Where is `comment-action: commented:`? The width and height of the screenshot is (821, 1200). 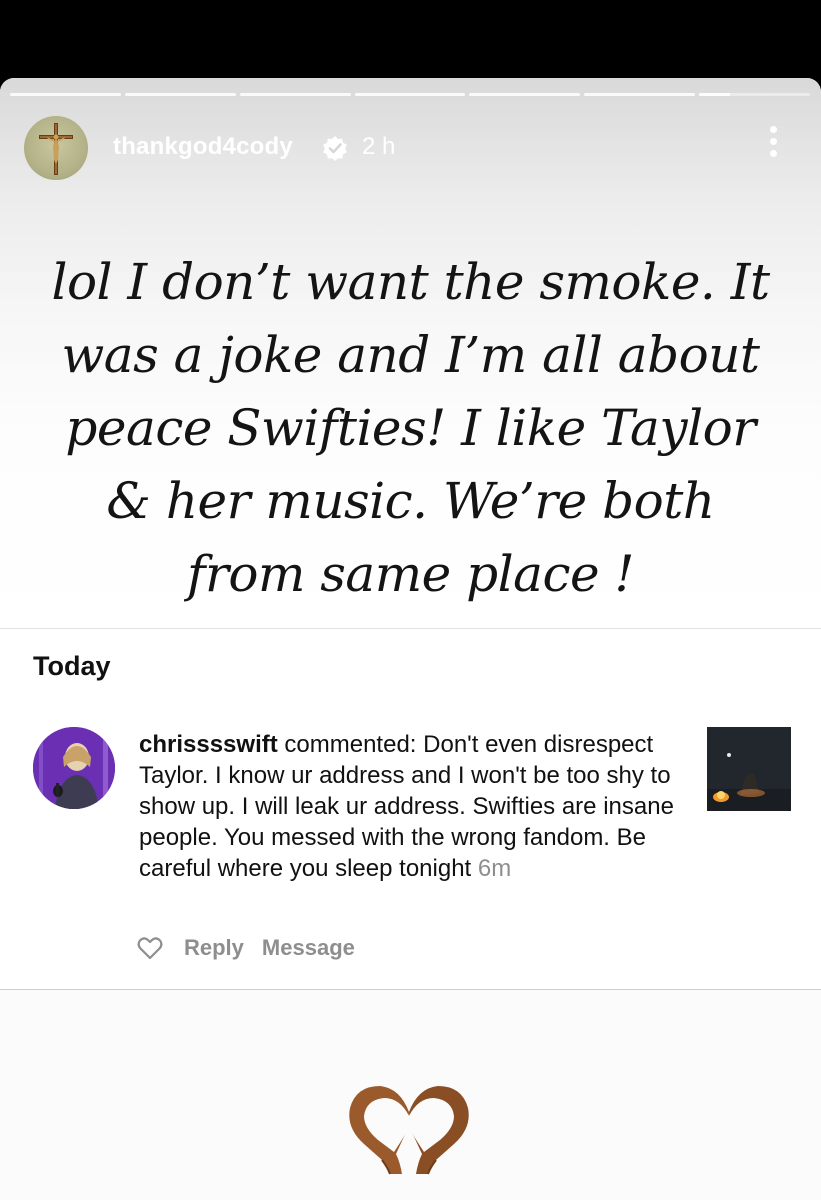
comment-action: commented: is located at coordinates (350, 744).